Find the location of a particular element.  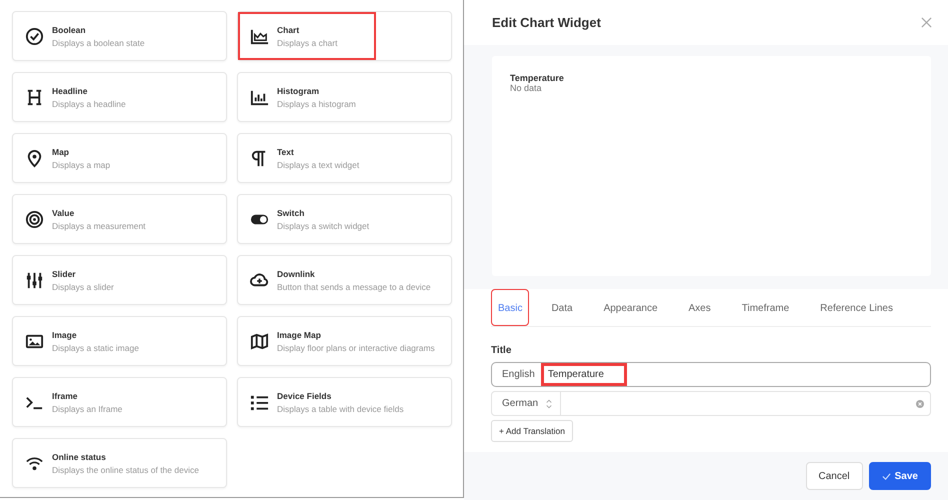

widget-title: Image is located at coordinates (65, 335).